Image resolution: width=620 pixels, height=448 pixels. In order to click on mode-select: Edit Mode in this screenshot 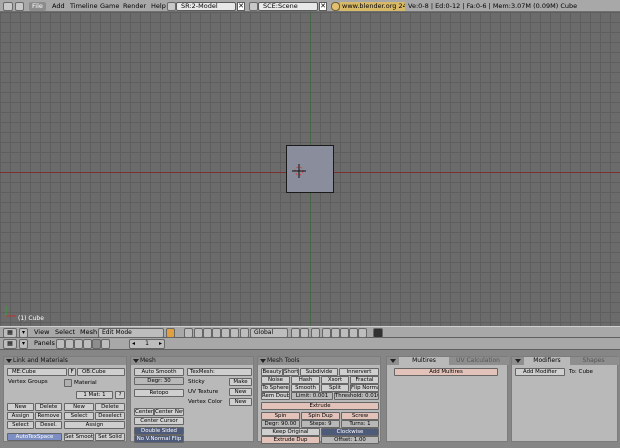, I will do `click(131, 333)`.